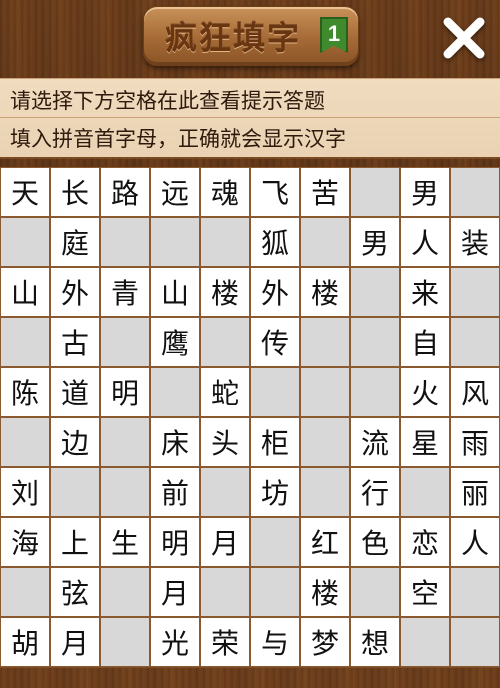 The image size is (500, 688). Describe the element at coordinates (425, 292) in the screenshot. I see `crossword-cell: 来` at that location.